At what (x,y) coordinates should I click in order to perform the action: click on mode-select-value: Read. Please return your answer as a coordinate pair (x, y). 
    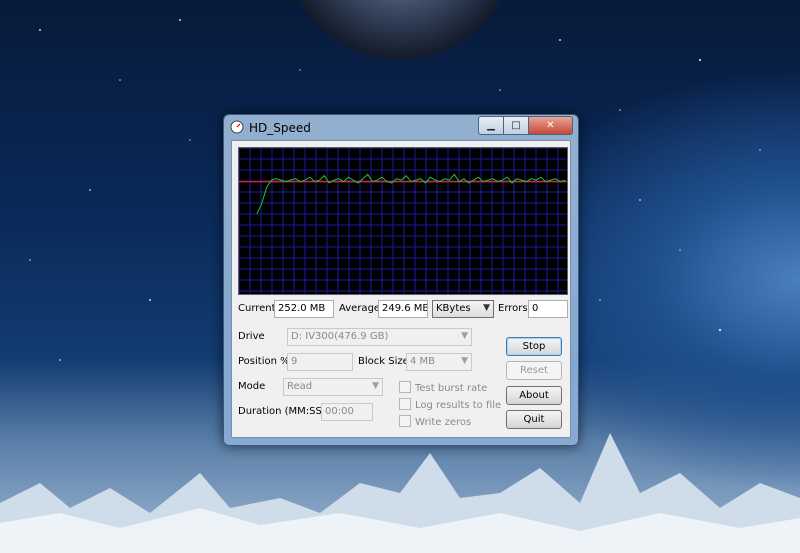
    Looking at the image, I should click on (300, 386).